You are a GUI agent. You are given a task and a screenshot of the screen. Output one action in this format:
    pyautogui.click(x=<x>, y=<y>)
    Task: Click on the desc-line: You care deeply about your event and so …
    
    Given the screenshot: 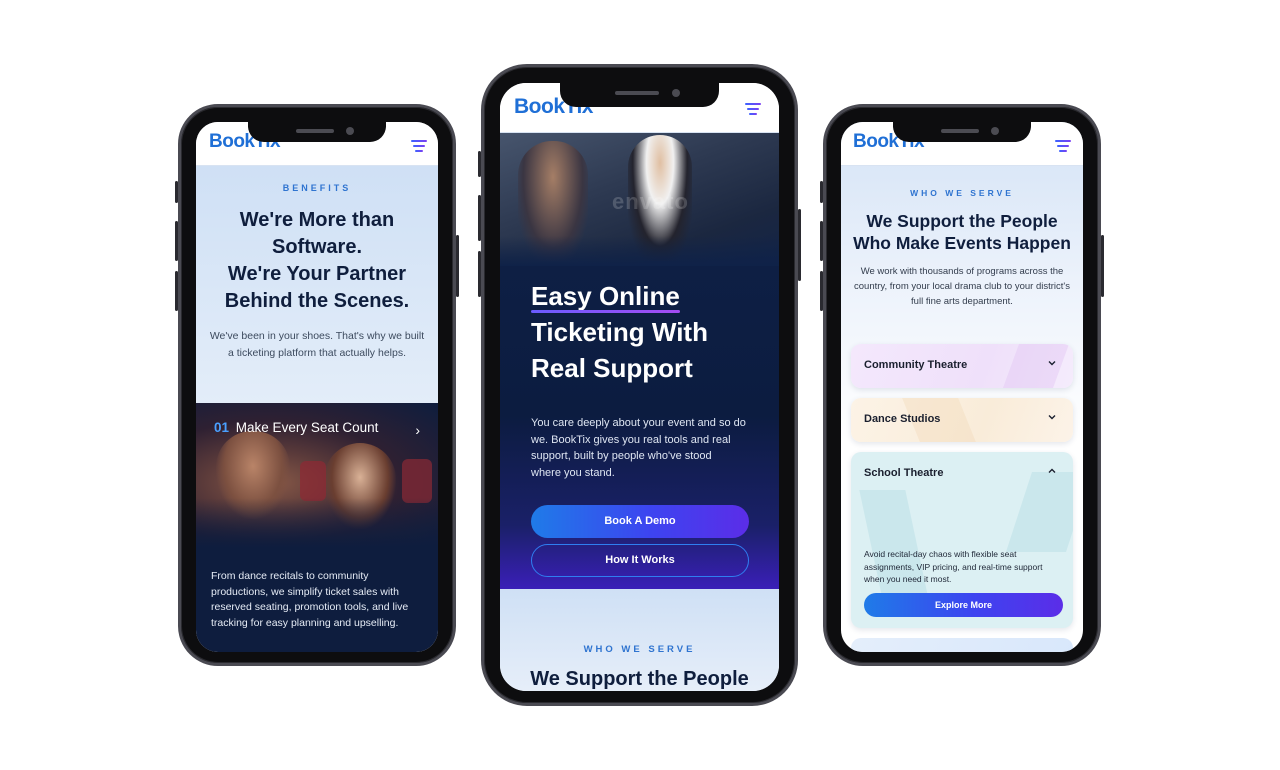 What is the action you would take?
    pyautogui.click(x=638, y=423)
    